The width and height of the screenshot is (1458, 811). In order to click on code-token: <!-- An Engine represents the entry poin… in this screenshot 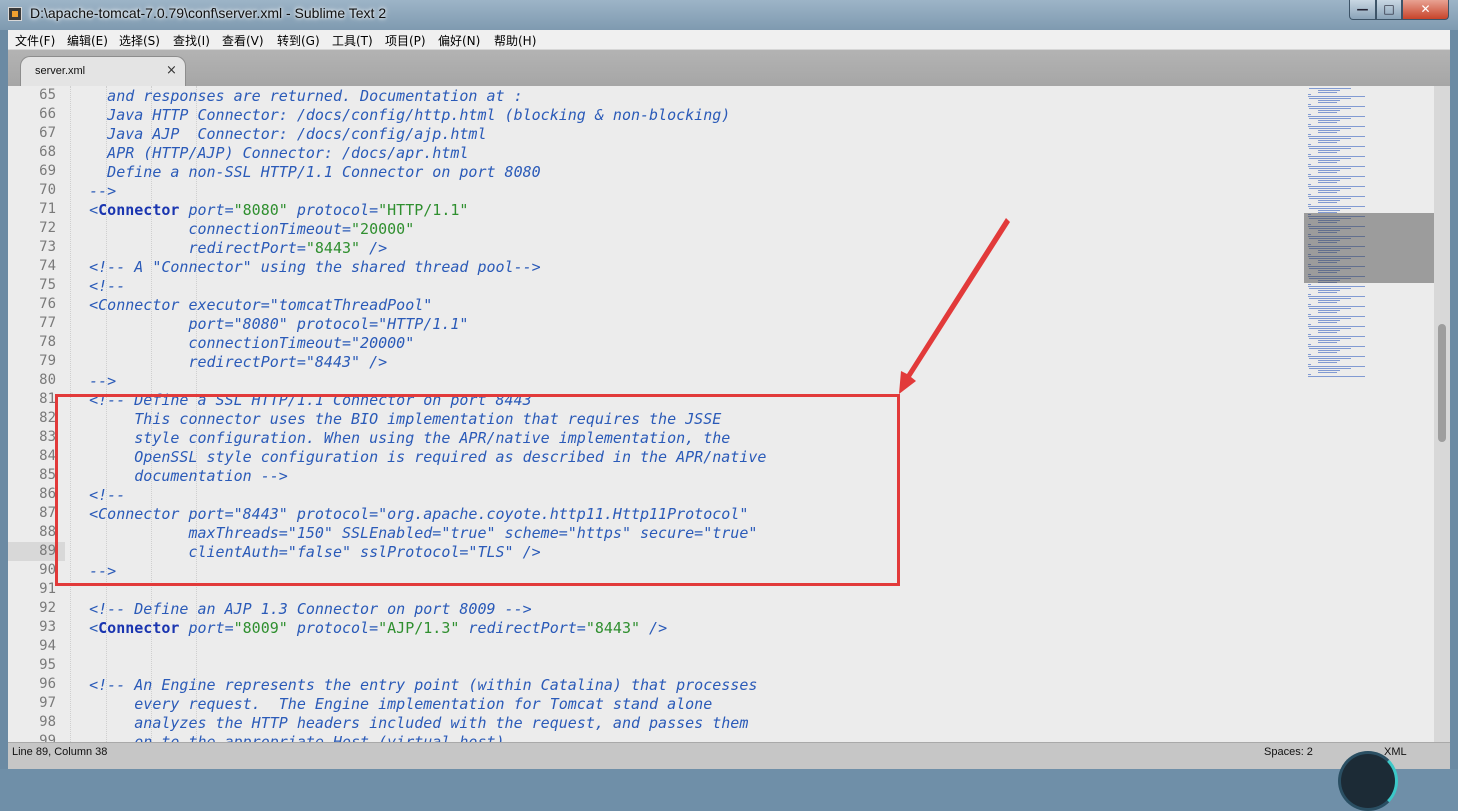, I will do `click(405, 685)`.